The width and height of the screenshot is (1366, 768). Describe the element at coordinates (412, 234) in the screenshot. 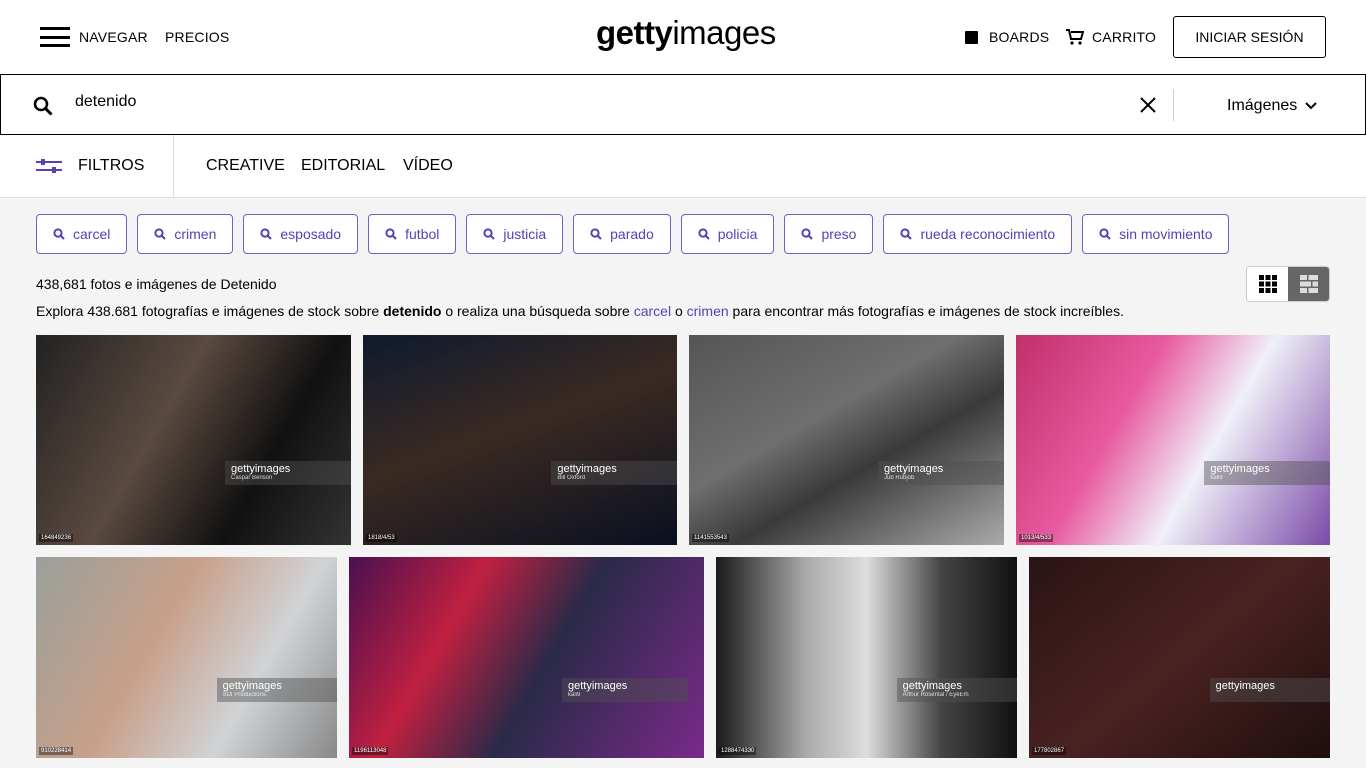

I see `related-search-chip: futbol` at that location.